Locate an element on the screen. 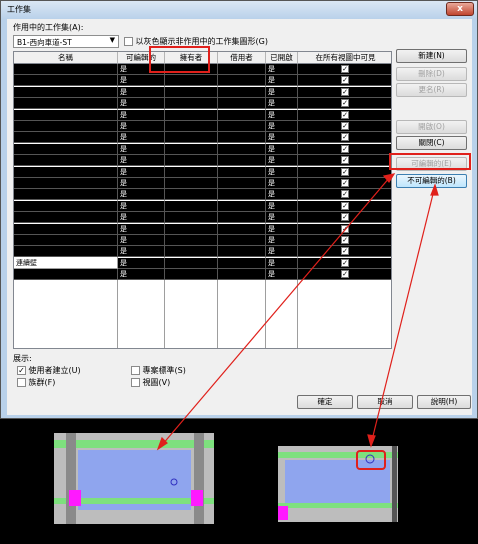  right-plan-thumbnail is located at coordinates (338, 484).